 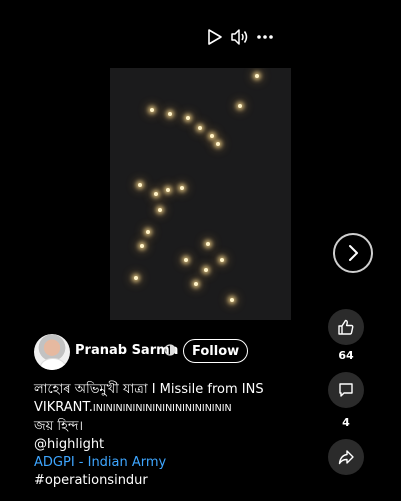 What do you see at coordinates (170, 350) in the screenshot?
I see `verified-icon` at bounding box center [170, 350].